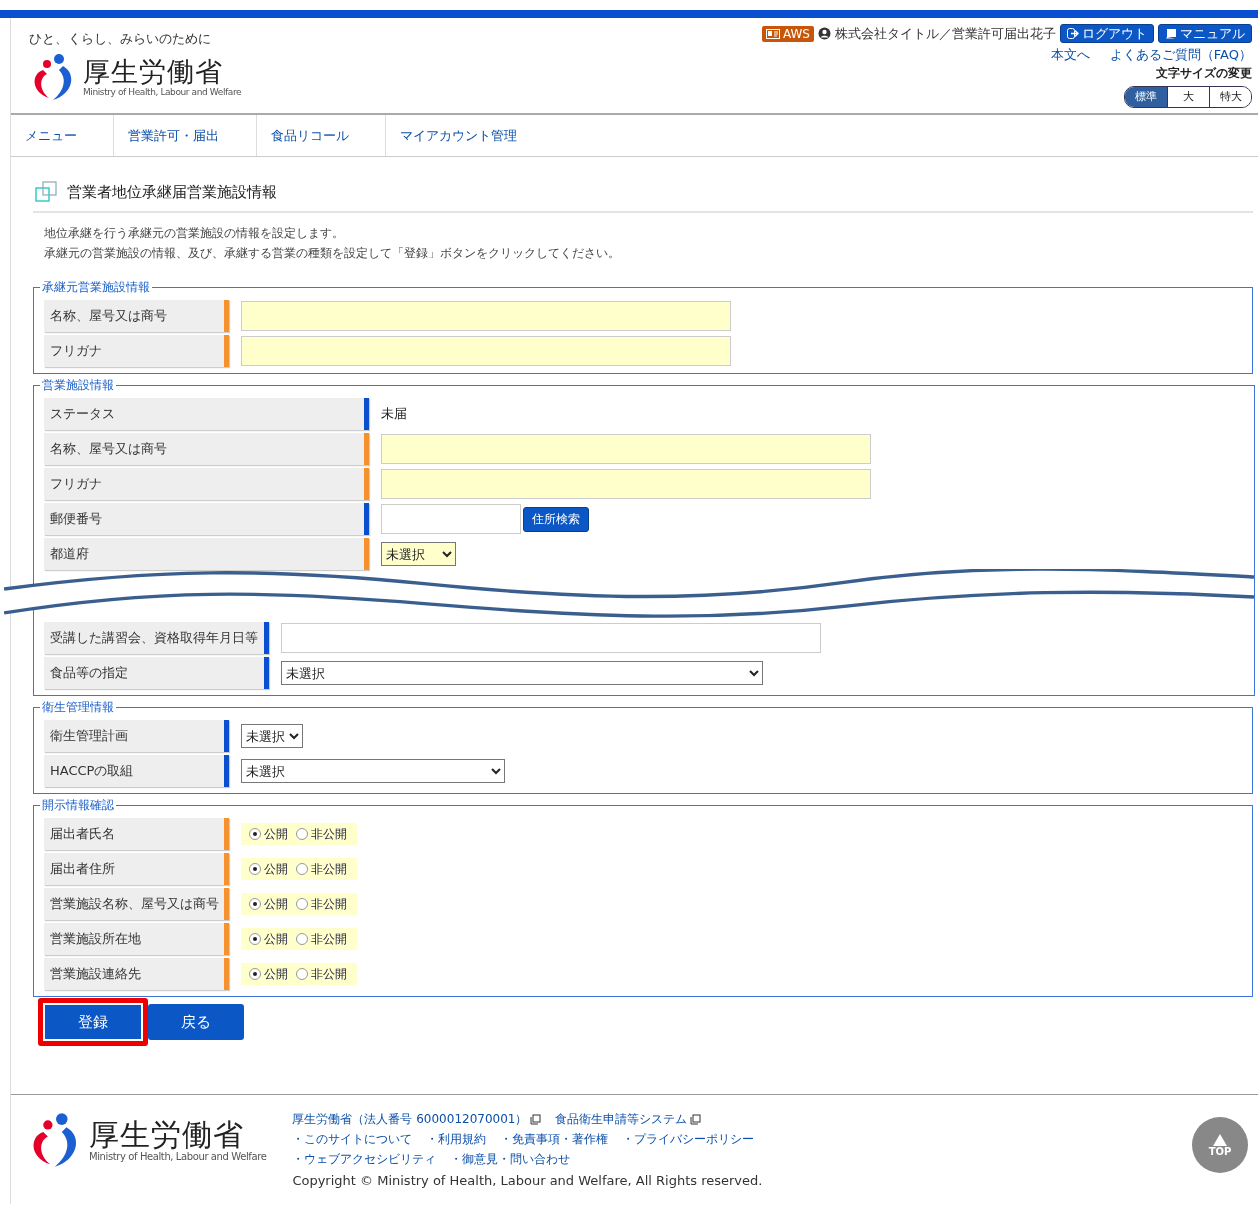 This screenshot has width=1258, height=1210. What do you see at coordinates (172, 192) in the screenshot?
I see `page-title: 営業者地位承継届営業施設情報` at bounding box center [172, 192].